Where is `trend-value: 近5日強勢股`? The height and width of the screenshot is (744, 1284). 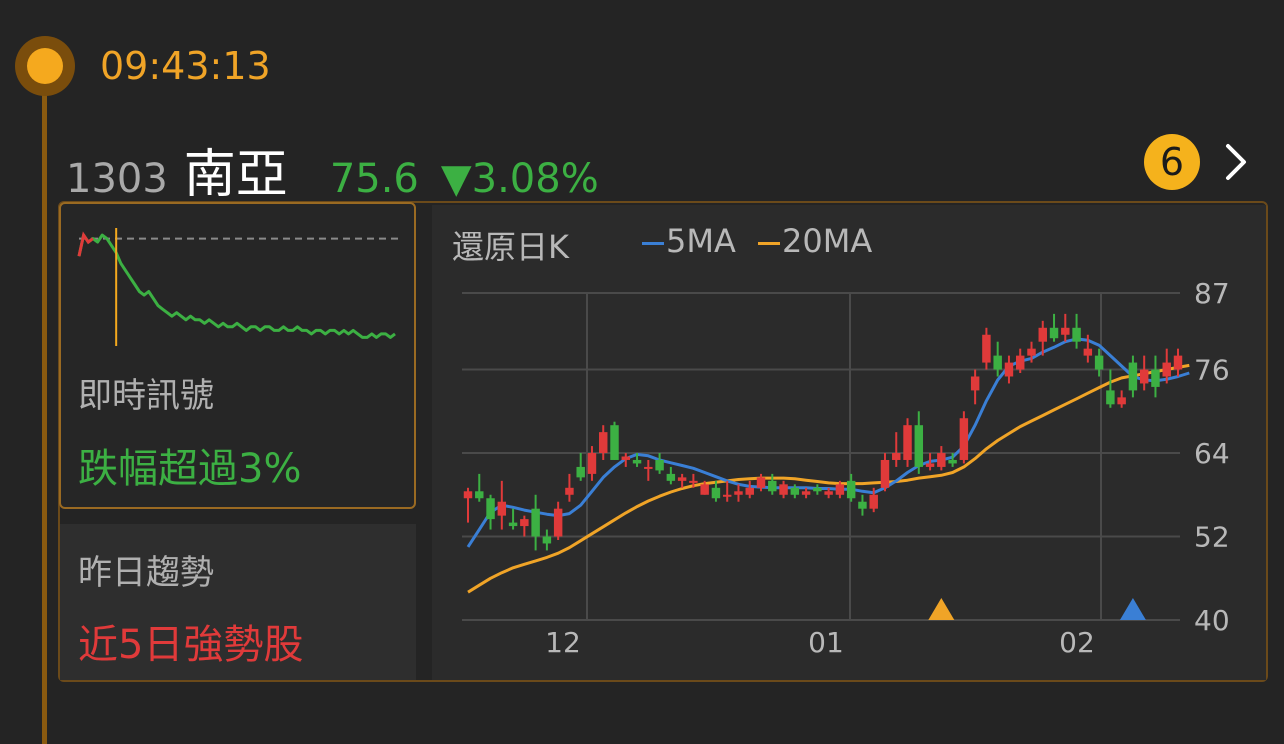
trend-value: 近5日強勢股 is located at coordinates (191, 645).